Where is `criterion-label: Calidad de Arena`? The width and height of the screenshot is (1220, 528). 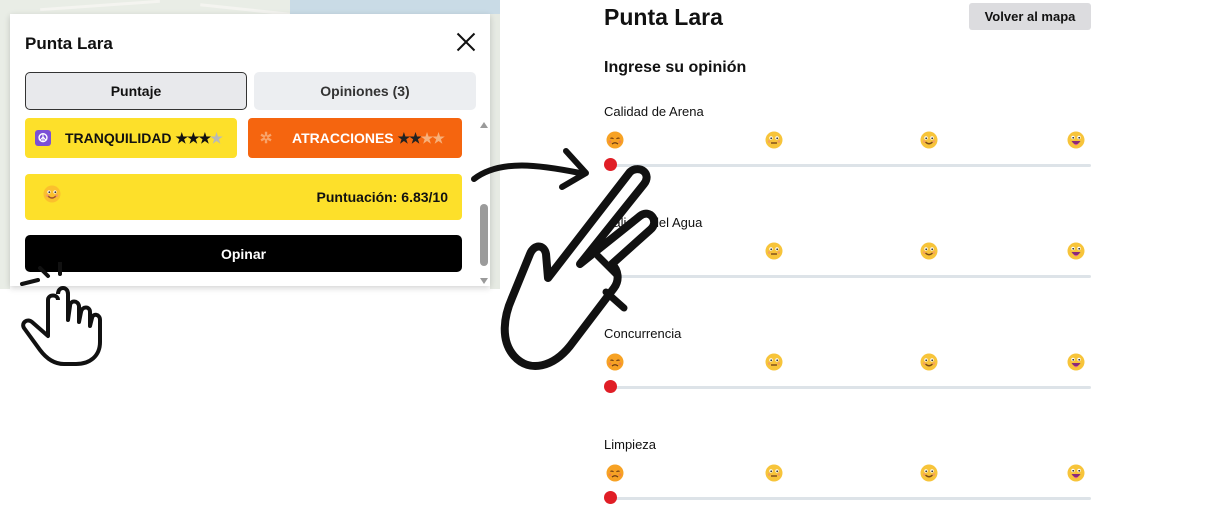 criterion-label: Calidad de Arena is located at coordinates (654, 111).